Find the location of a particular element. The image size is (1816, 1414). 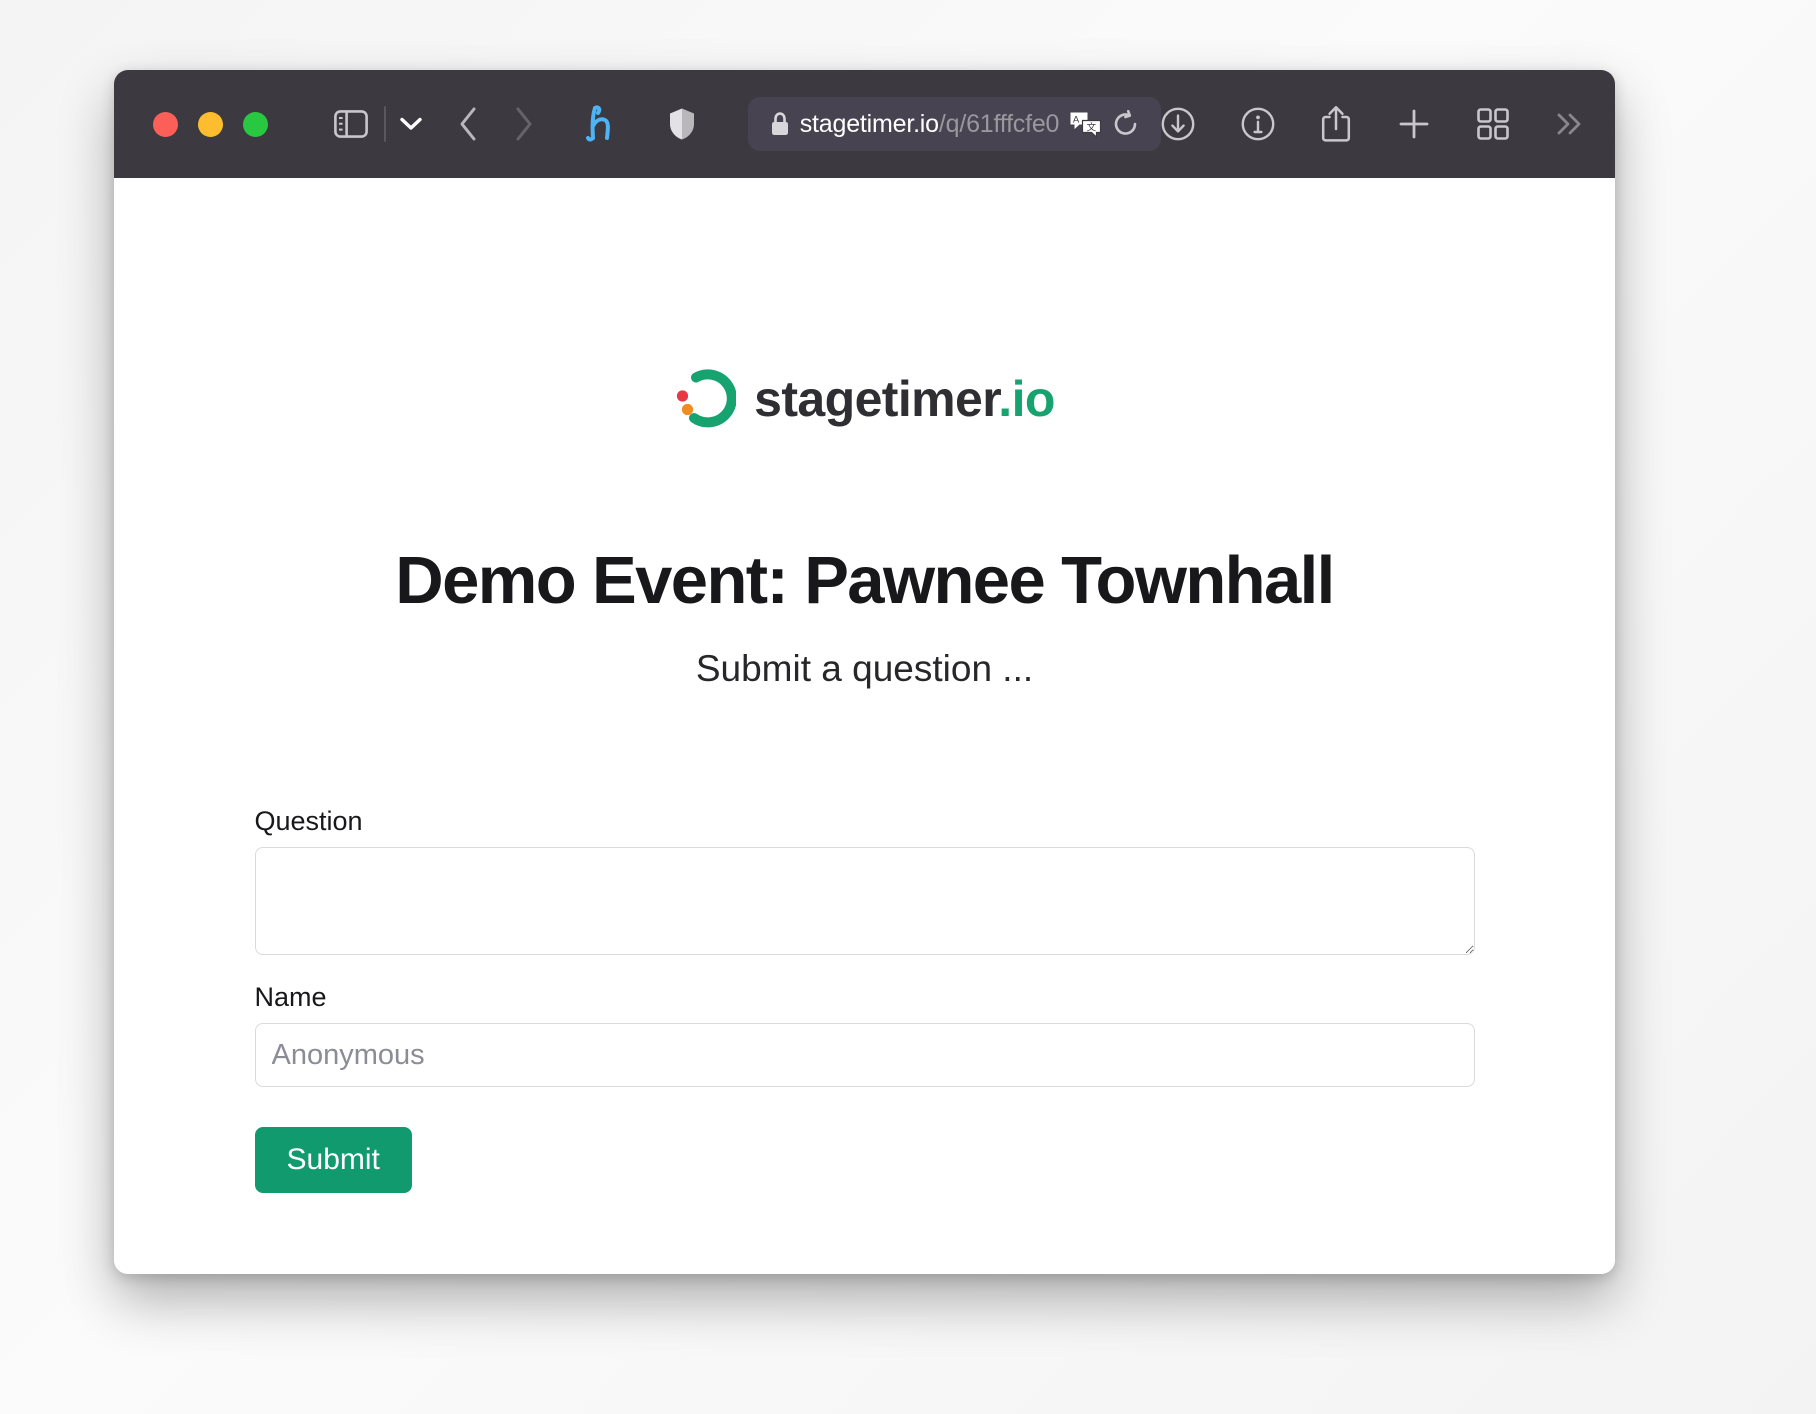

translate-icon: A 文 is located at coordinates (1086, 124).